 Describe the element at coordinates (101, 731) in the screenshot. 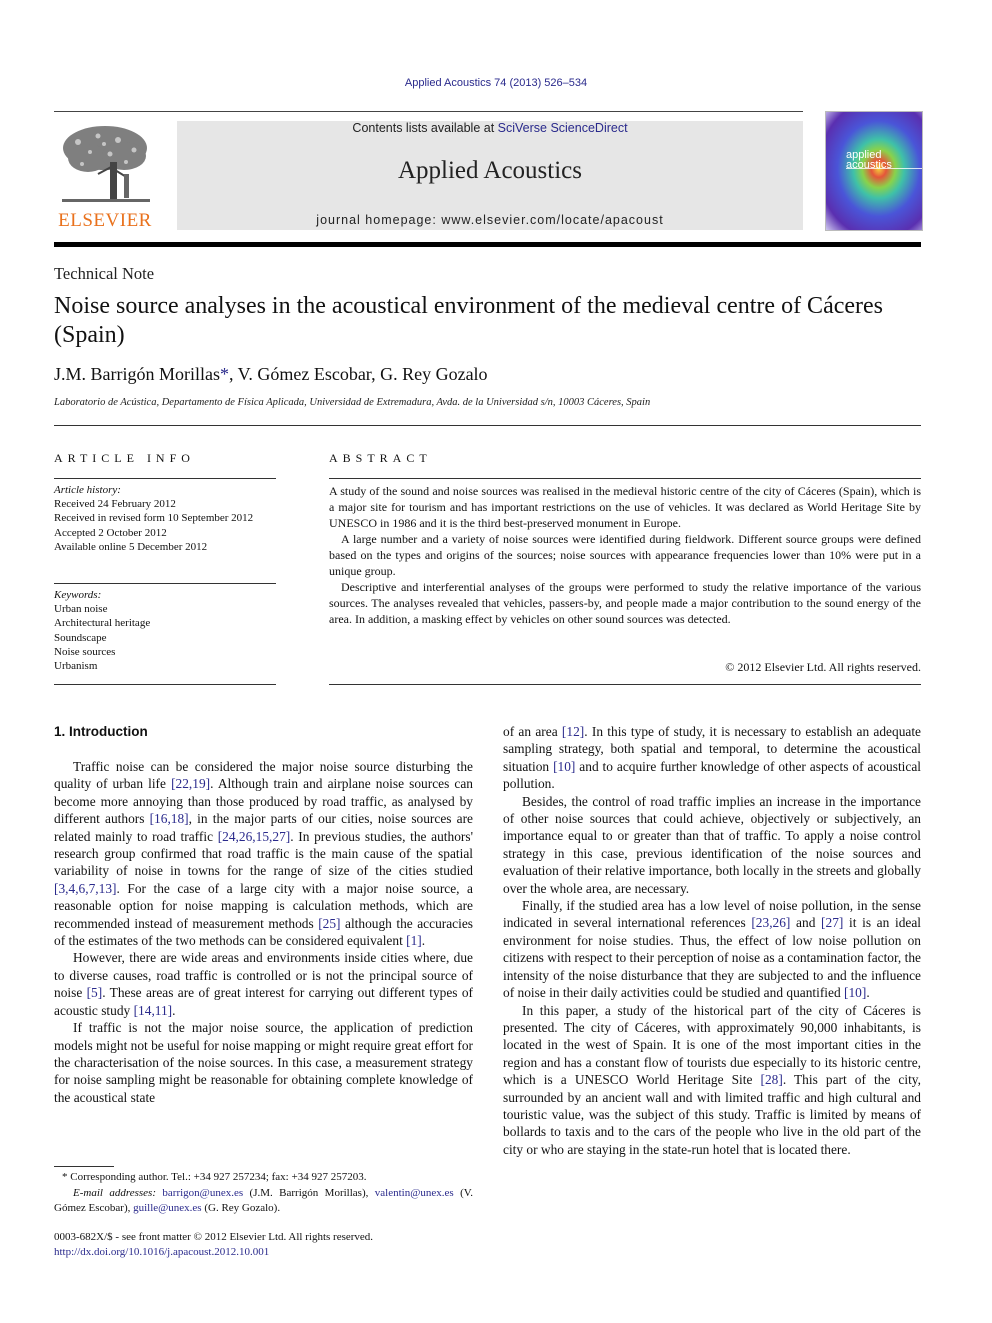

I see `section-heading-introduction: 1. Introduction` at that location.